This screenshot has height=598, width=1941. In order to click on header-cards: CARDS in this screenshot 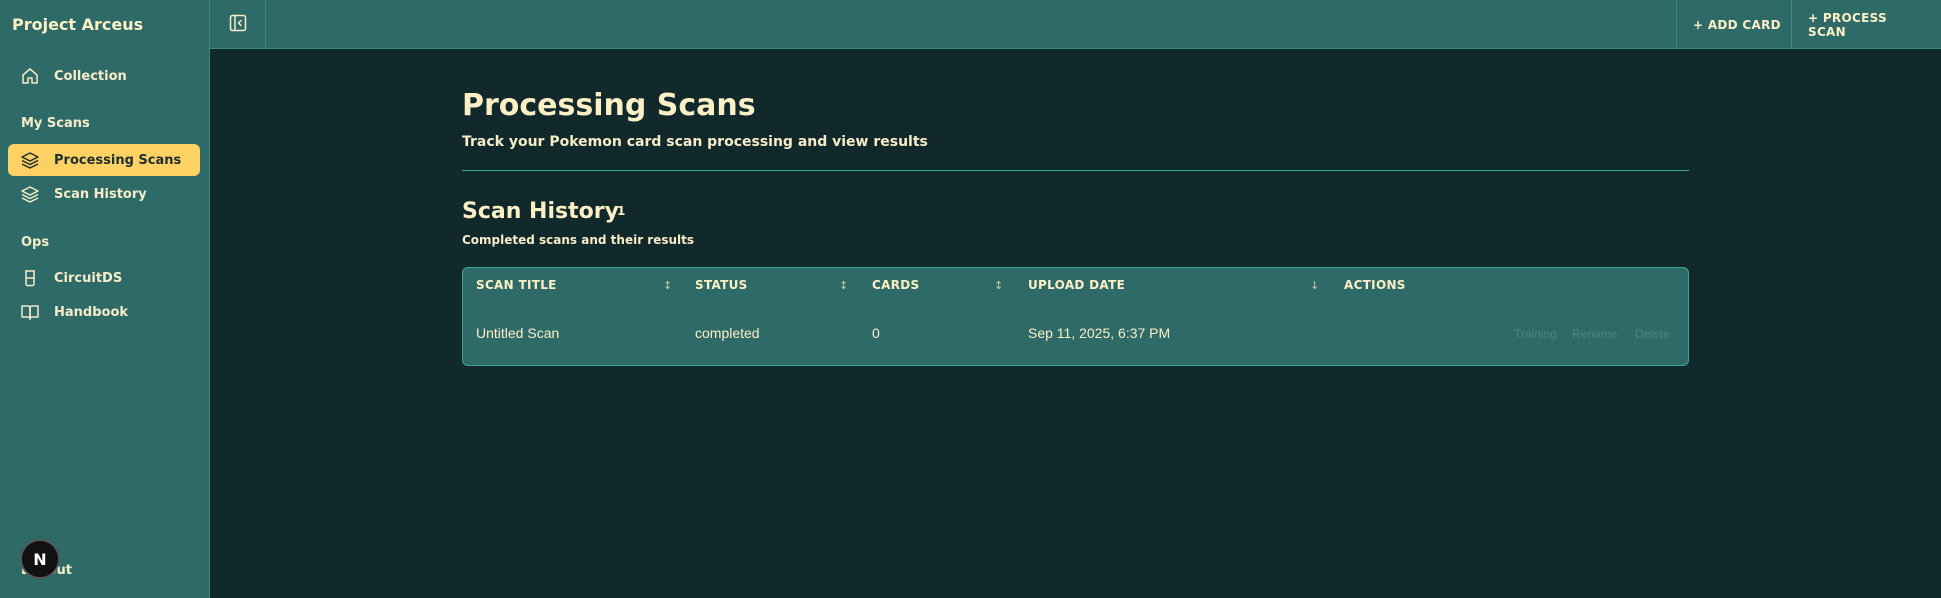, I will do `click(895, 285)`.